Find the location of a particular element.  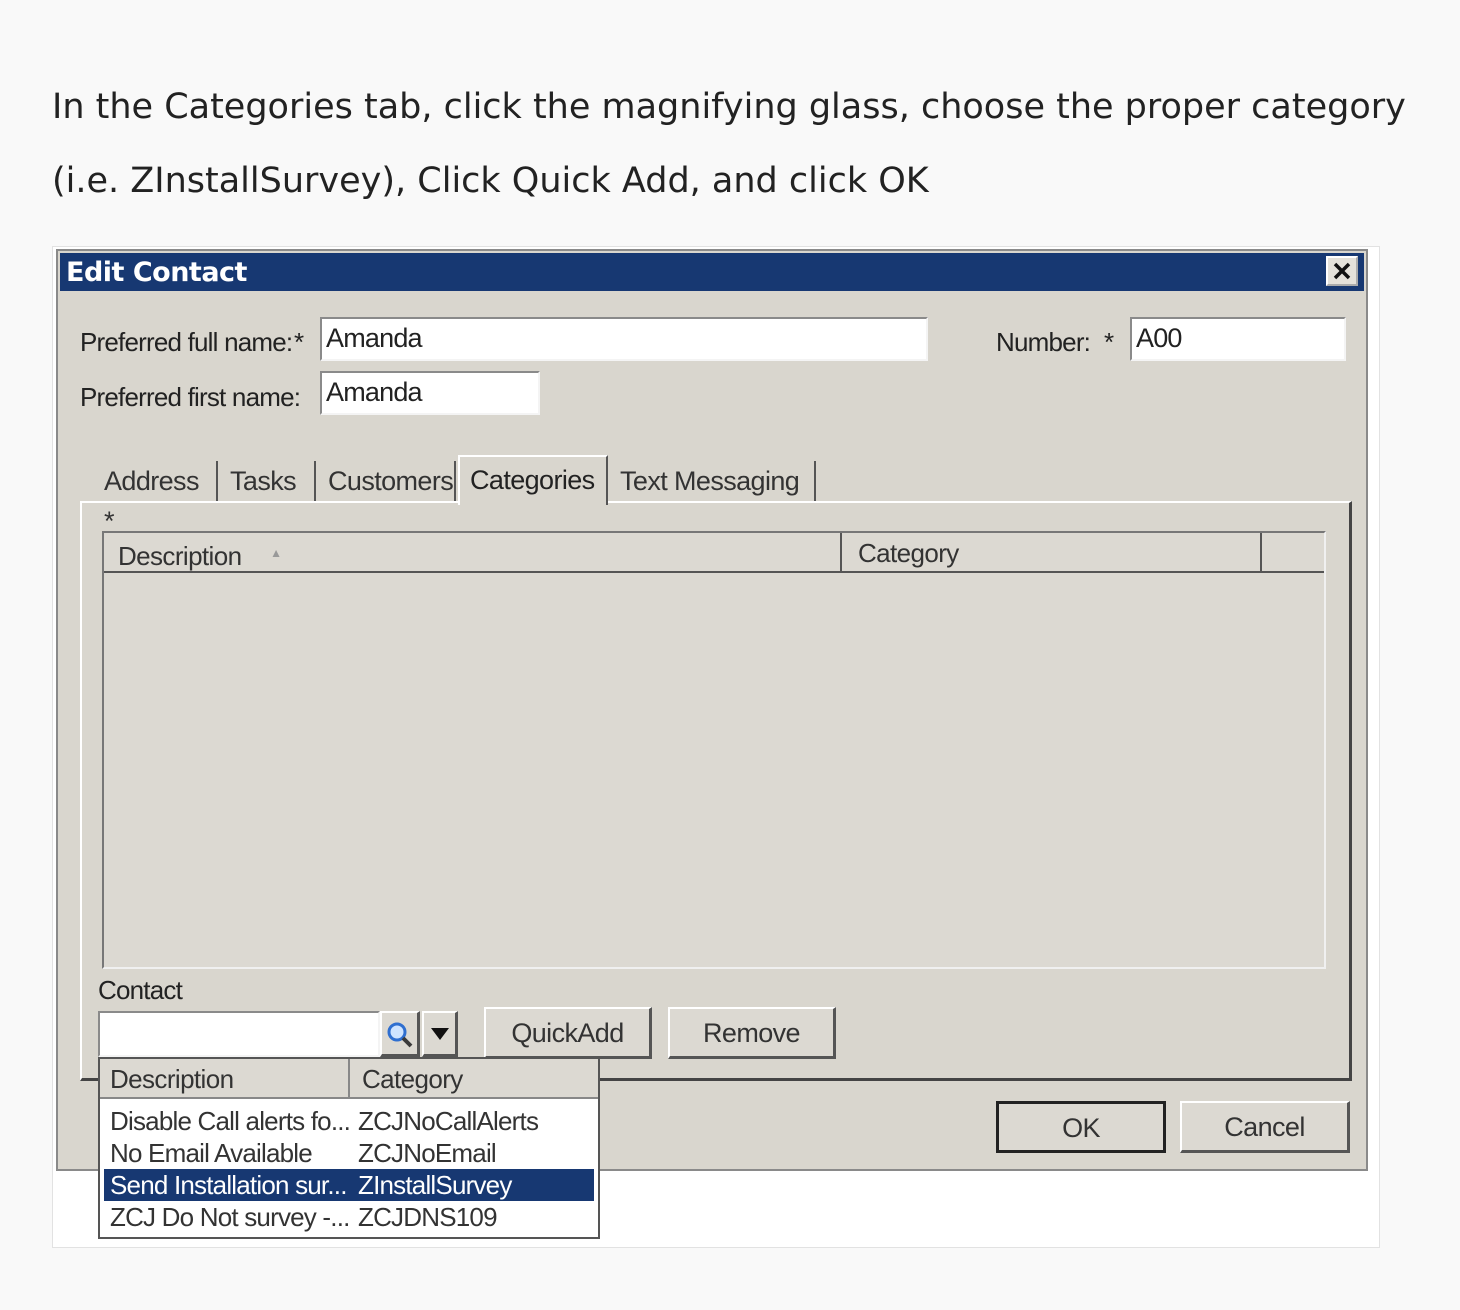

ok-button: OK is located at coordinates (1081, 1127).